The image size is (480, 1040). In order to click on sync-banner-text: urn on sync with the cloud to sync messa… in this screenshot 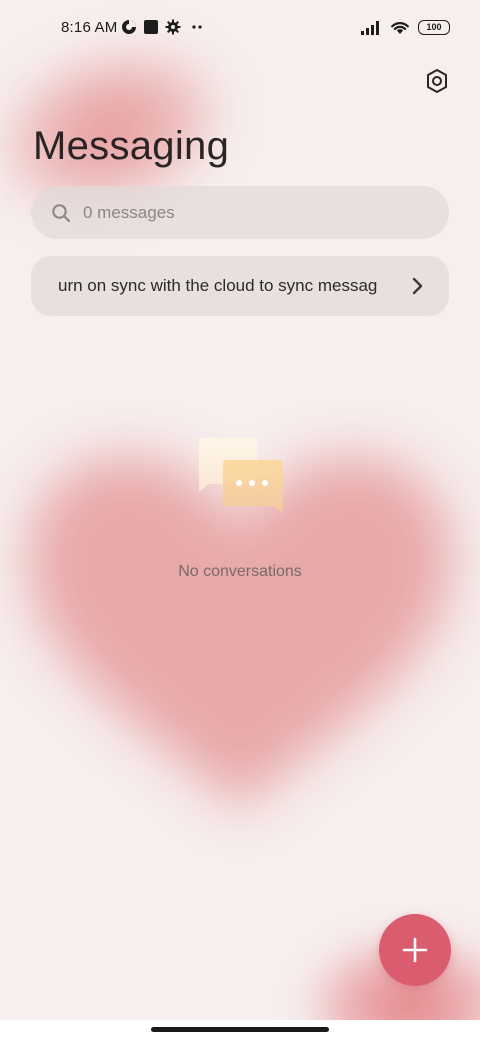, I will do `click(218, 285)`.